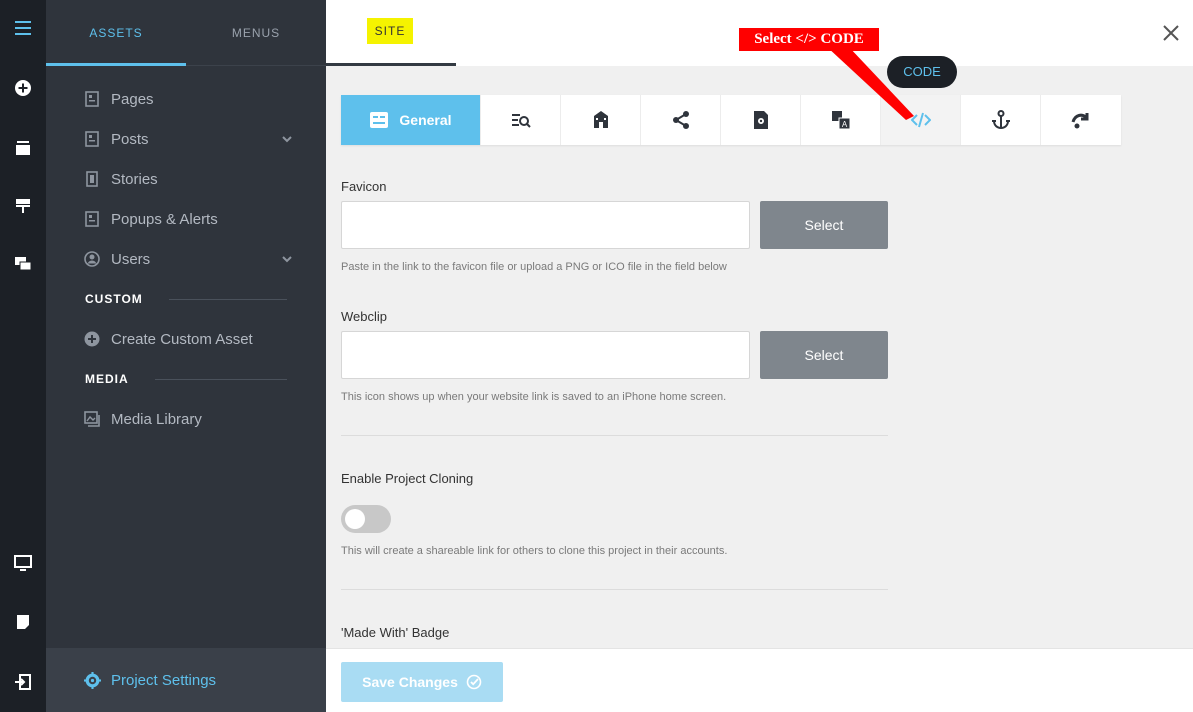 This screenshot has height=712, width=1193. I want to click on sidebar-item-media-library: Media Library, so click(189, 419).